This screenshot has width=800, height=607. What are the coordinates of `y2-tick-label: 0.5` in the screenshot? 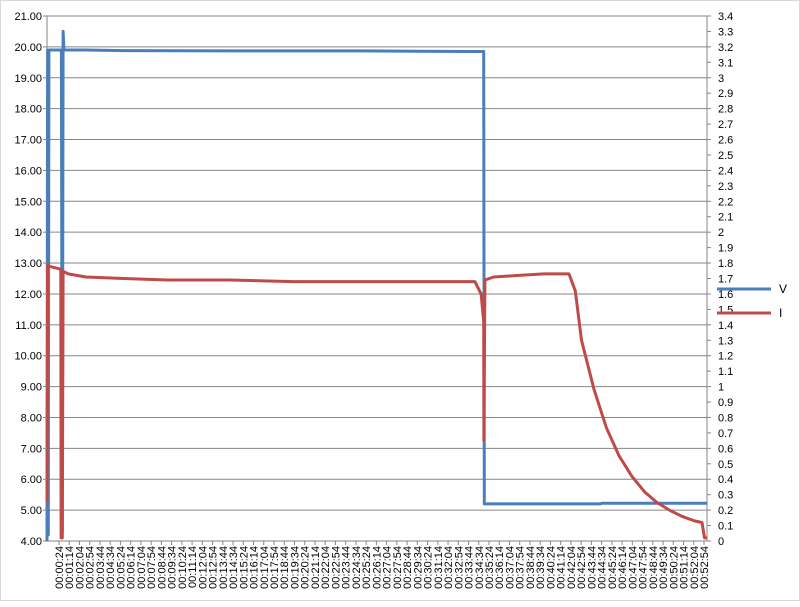 It's located at (725, 465).